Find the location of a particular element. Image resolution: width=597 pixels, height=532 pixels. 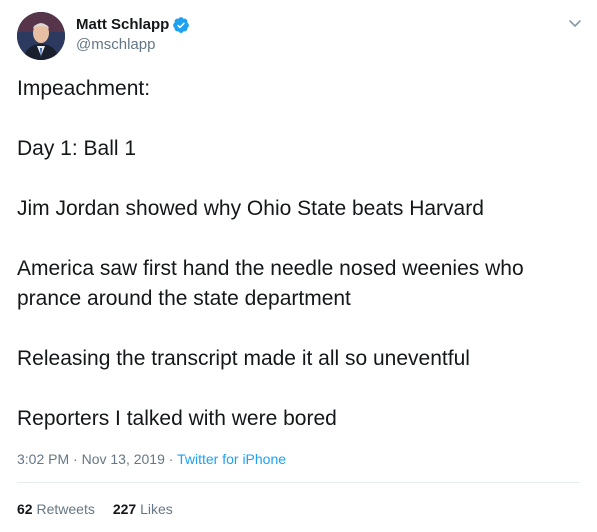

verified-badge-icon is located at coordinates (181, 25).